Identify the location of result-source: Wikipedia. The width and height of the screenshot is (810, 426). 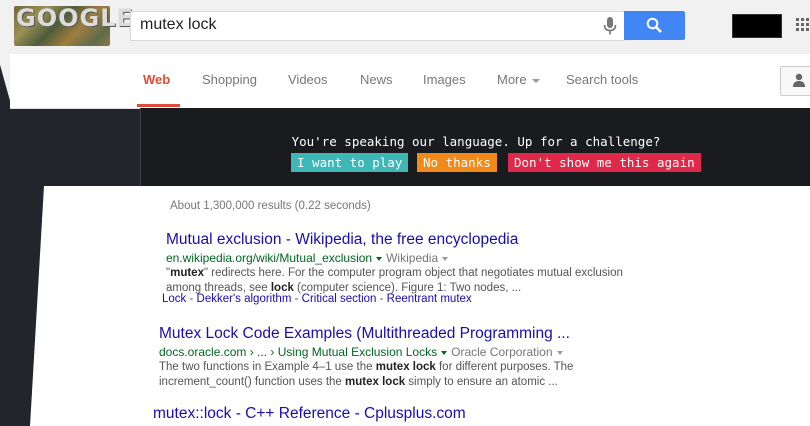
(412, 258).